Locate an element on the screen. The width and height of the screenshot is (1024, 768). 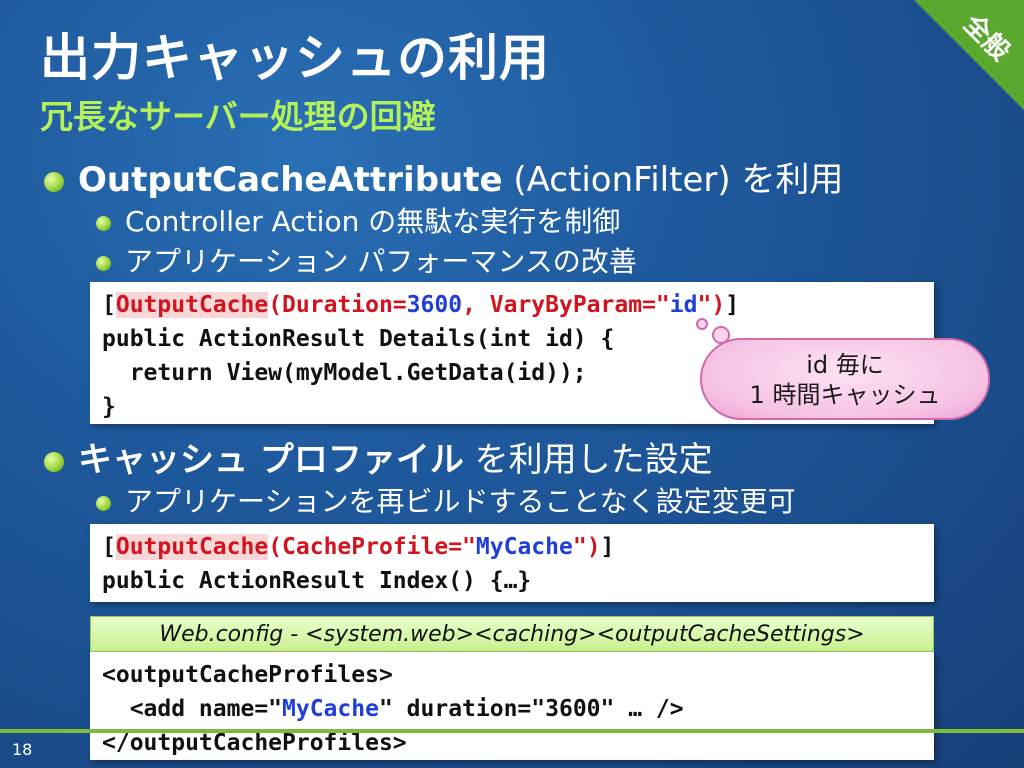
bullet-text: を利用した設定 is located at coordinates (588, 460).